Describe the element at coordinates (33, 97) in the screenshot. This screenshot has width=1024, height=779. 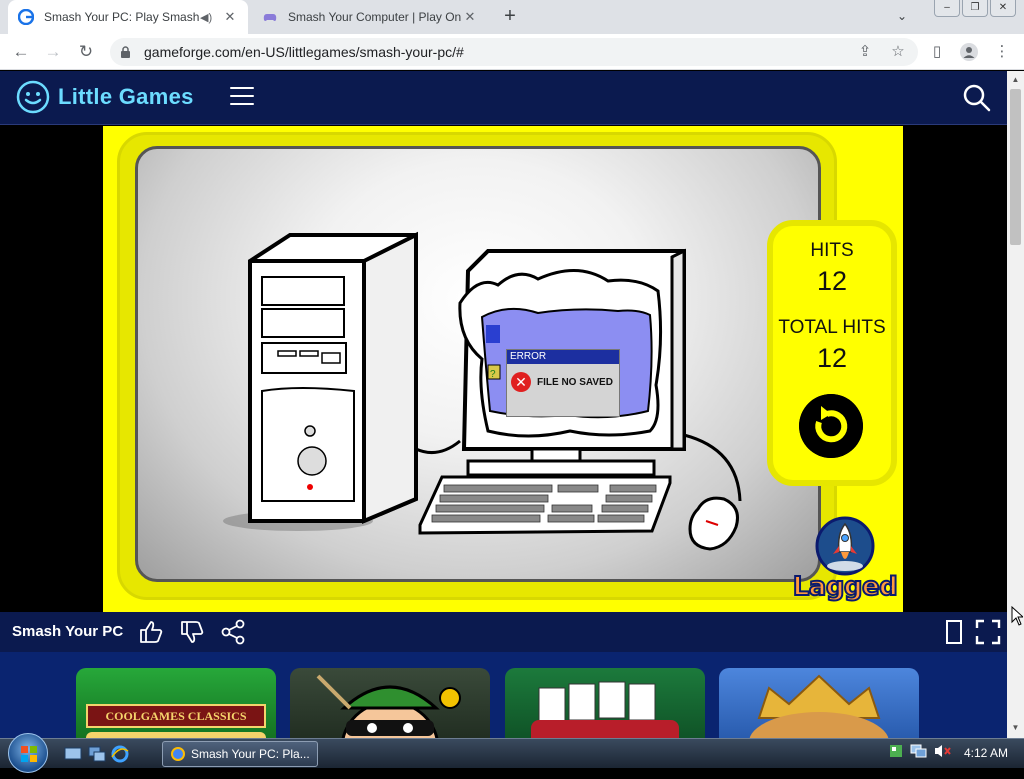
I see `smiley-logo-icon` at that location.